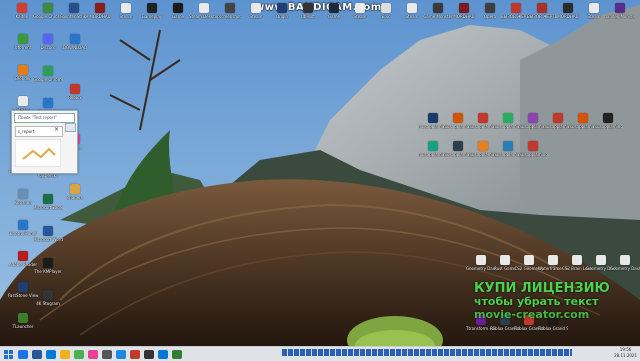 Image resolution: width=640 pixels, height=361 pixels. What do you see at coordinates (542, 288) in the screenshot?
I see `promo-line-1: КУПИ ЛИЦЕНЗИЮ` at bounding box center [542, 288].